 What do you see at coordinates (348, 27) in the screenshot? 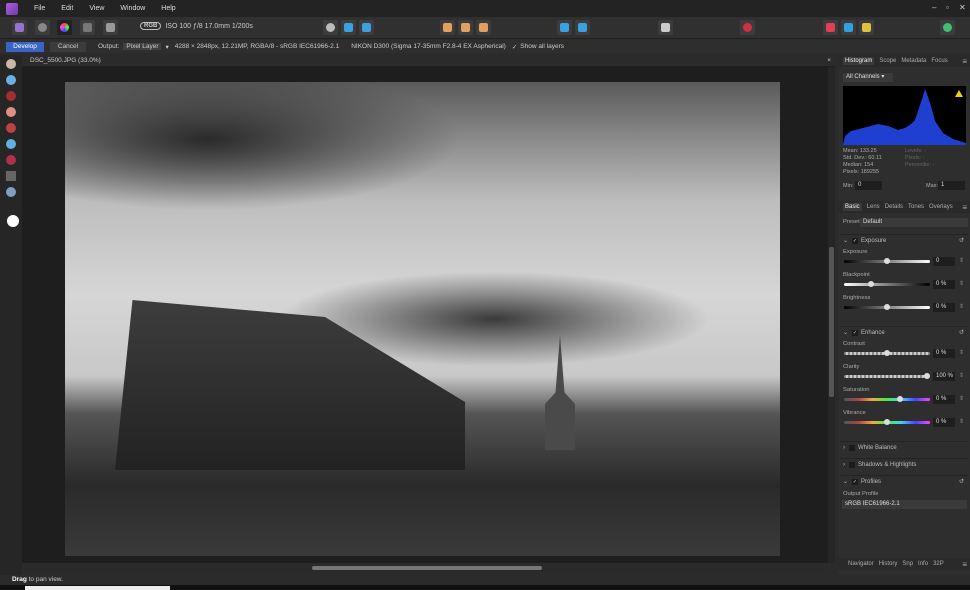
I see `split-view-icon` at bounding box center [348, 27].